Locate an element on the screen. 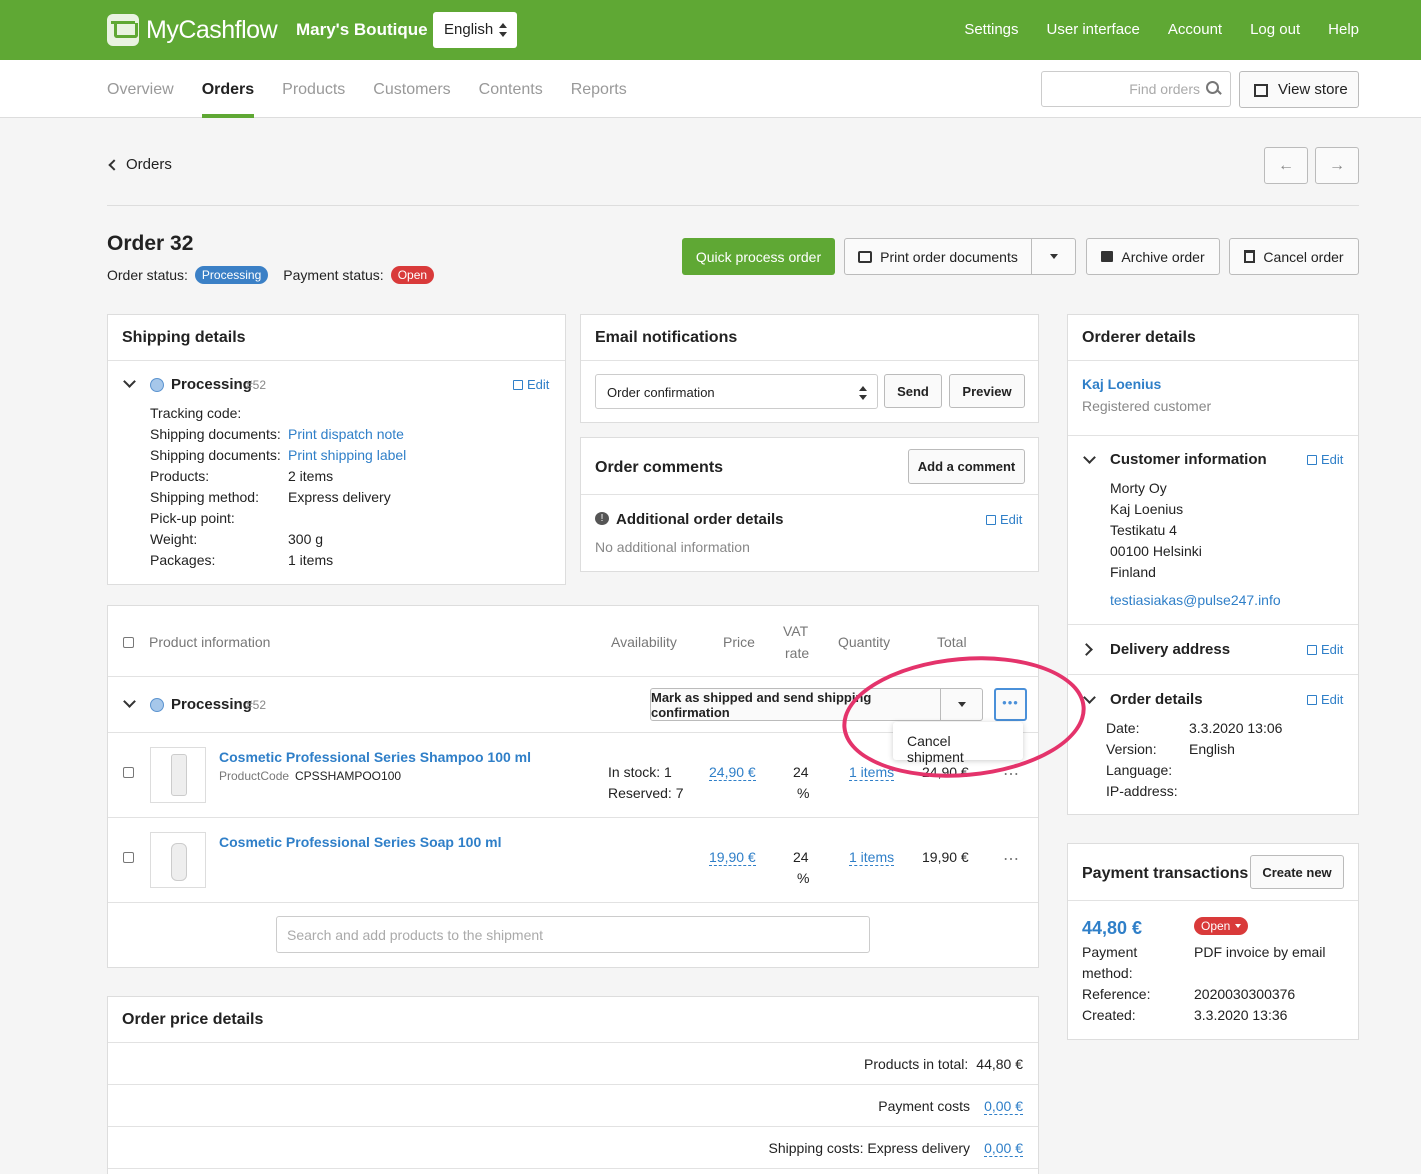  cancel-order-button: Cancel order is located at coordinates (1294, 256).